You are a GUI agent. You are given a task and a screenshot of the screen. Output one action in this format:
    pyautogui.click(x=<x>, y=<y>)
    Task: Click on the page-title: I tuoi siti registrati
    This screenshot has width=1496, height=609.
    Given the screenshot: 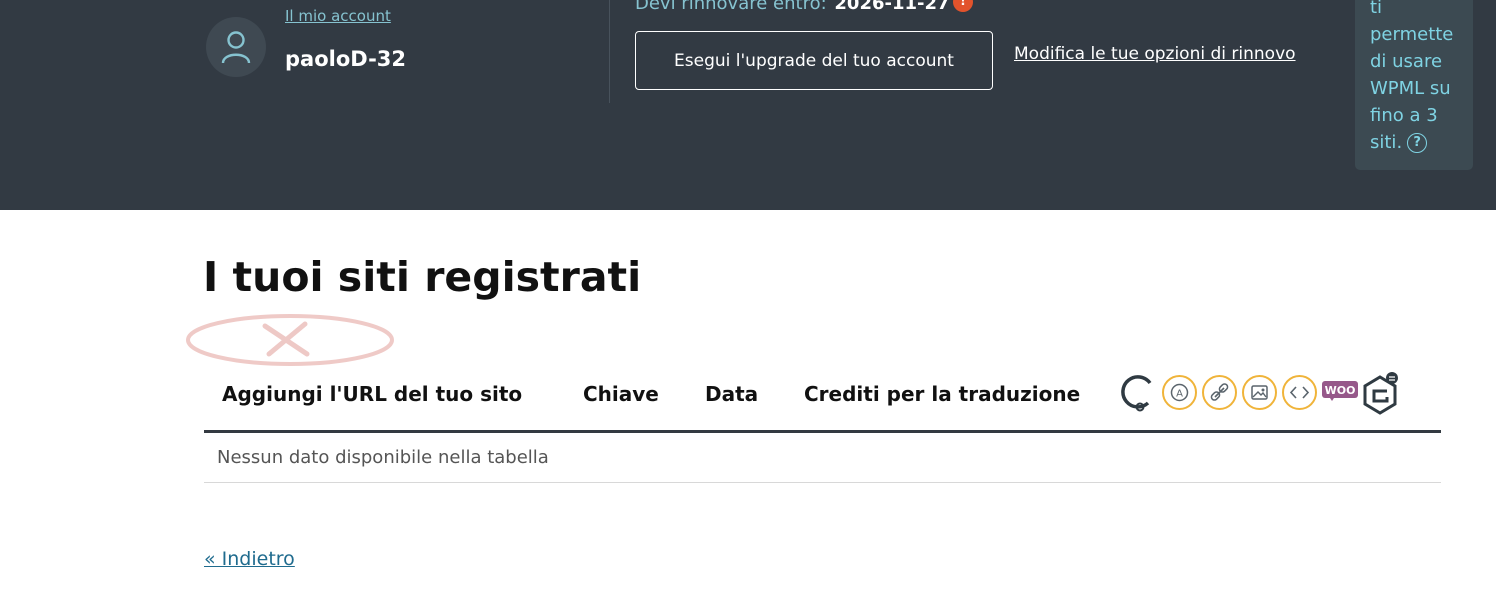 What is the action you would take?
    pyautogui.click(x=422, y=277)
    